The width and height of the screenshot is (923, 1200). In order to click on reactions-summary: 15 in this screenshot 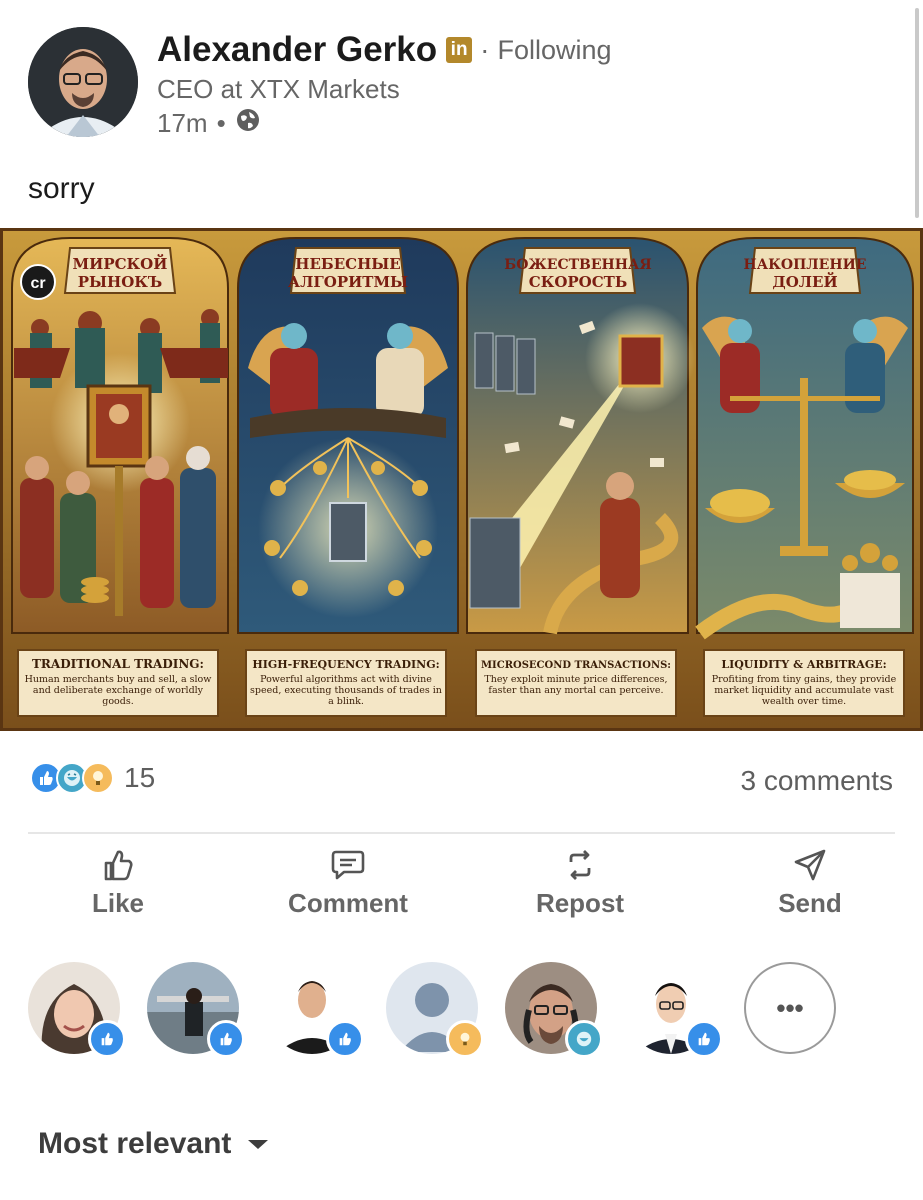, I will do `click(92, 778)`.